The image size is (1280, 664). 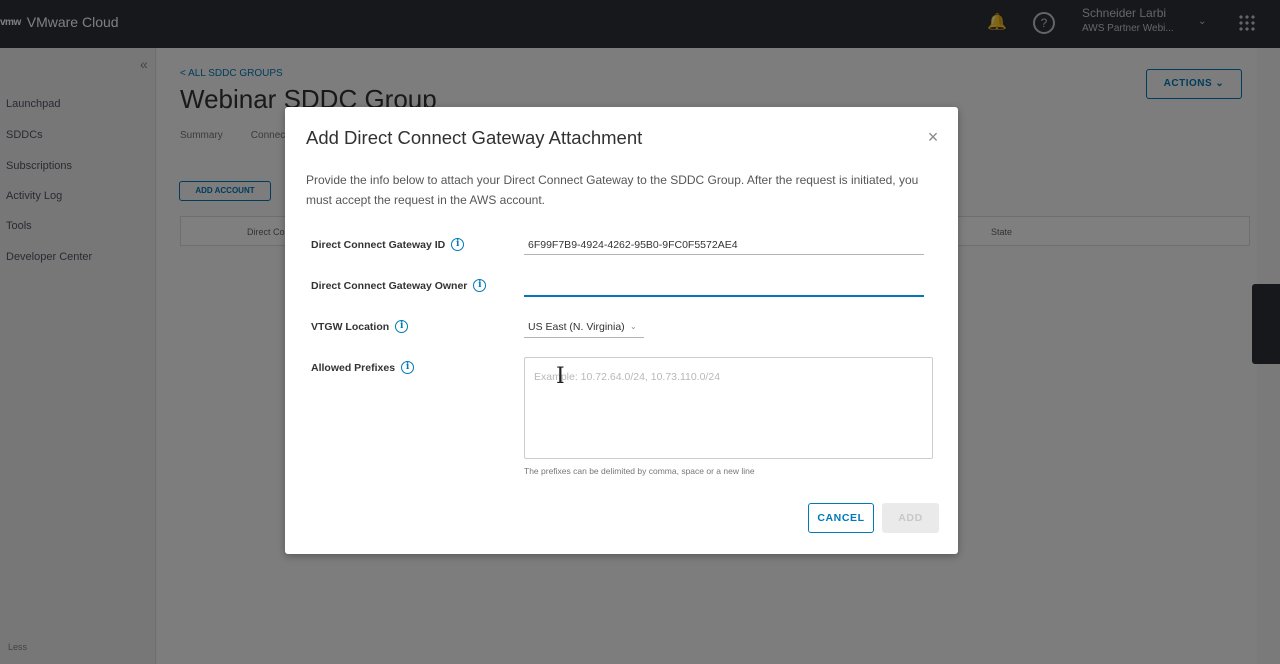 I want to click on gateway-id-label: Direct Connect Gateway ID i, so click(x=388, y=244).